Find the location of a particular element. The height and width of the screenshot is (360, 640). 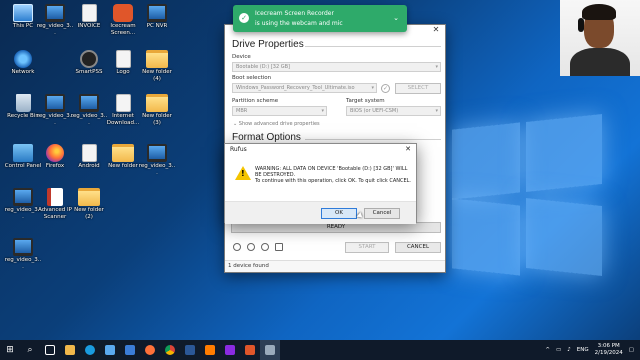

app-icon is located at coordinates (230, 350).